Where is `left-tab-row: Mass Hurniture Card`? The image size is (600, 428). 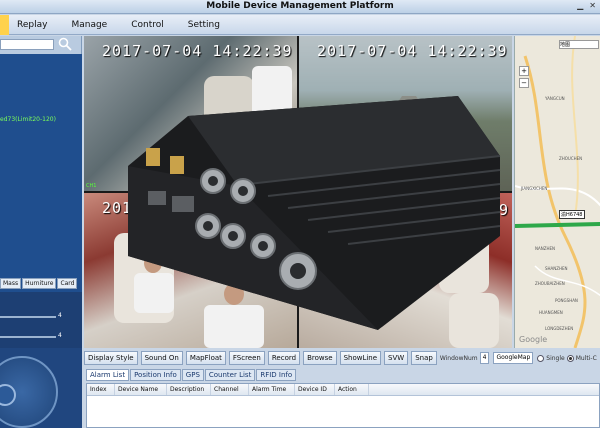
left-tab-row: Mass Hurniture Card is located at coordinates (39, 283).